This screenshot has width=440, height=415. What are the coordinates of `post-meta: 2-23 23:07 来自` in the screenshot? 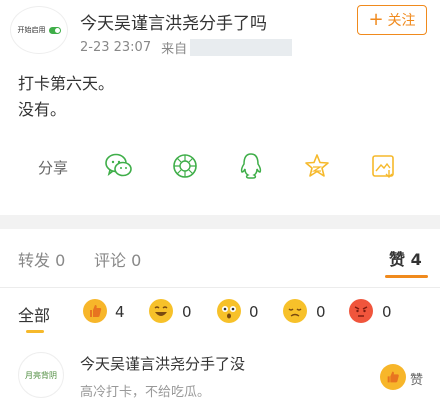 It's located at (186, 47).